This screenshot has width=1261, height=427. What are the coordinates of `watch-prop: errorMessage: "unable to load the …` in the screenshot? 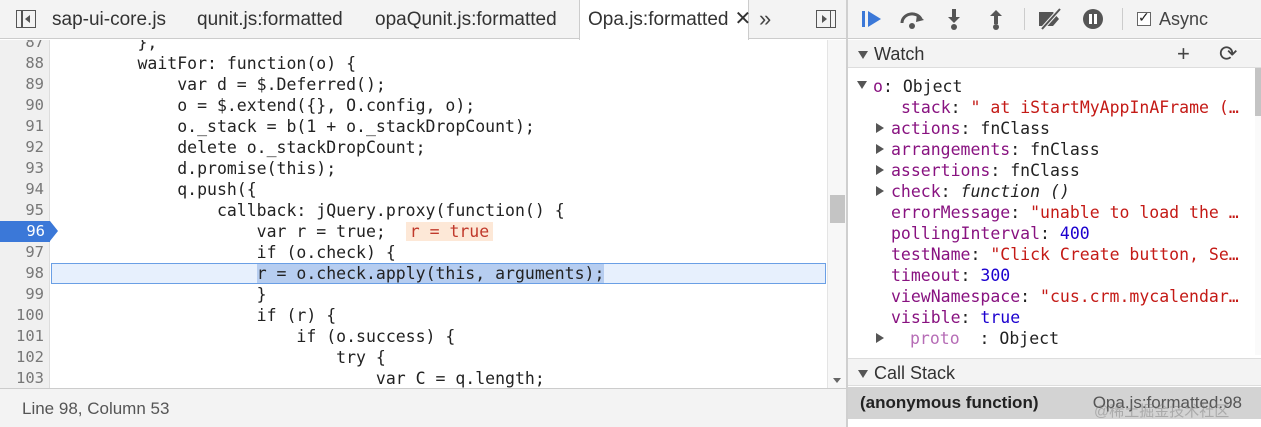 It's located at (1065, 212).